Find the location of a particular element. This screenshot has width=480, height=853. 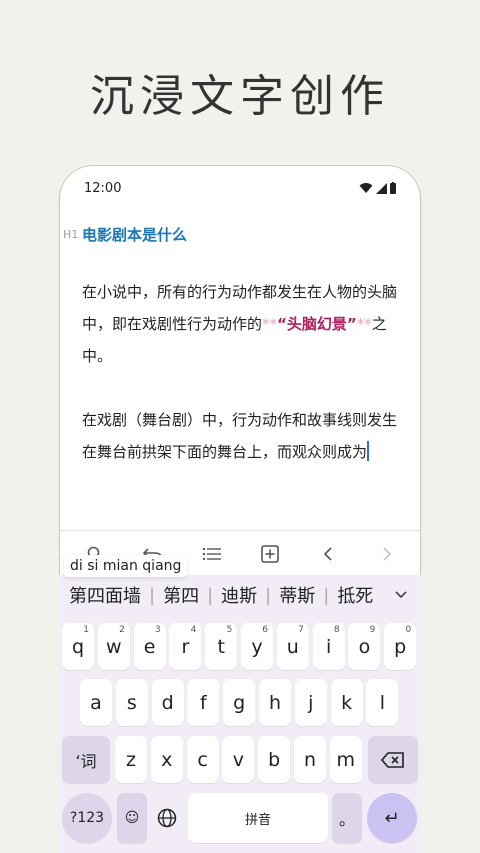

key-k-label: k is located at coordinates (347, 702).